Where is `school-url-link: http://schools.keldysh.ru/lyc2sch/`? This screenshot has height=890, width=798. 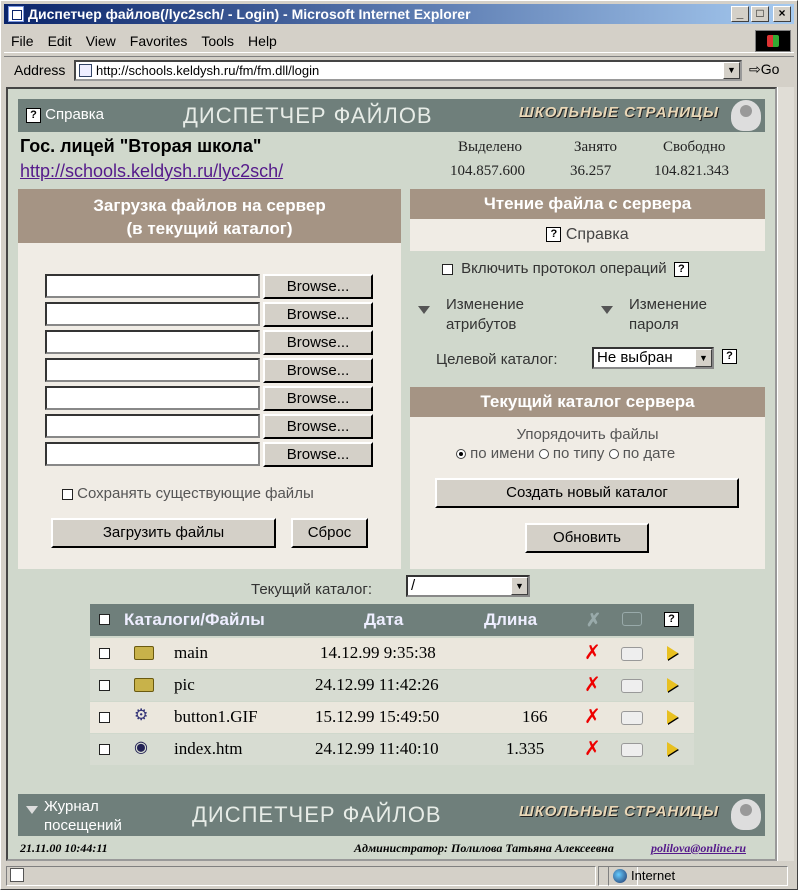 school-url-link: http://schools.keldysh.ru/lyc2sch/ is located at coordinates (151, 171).